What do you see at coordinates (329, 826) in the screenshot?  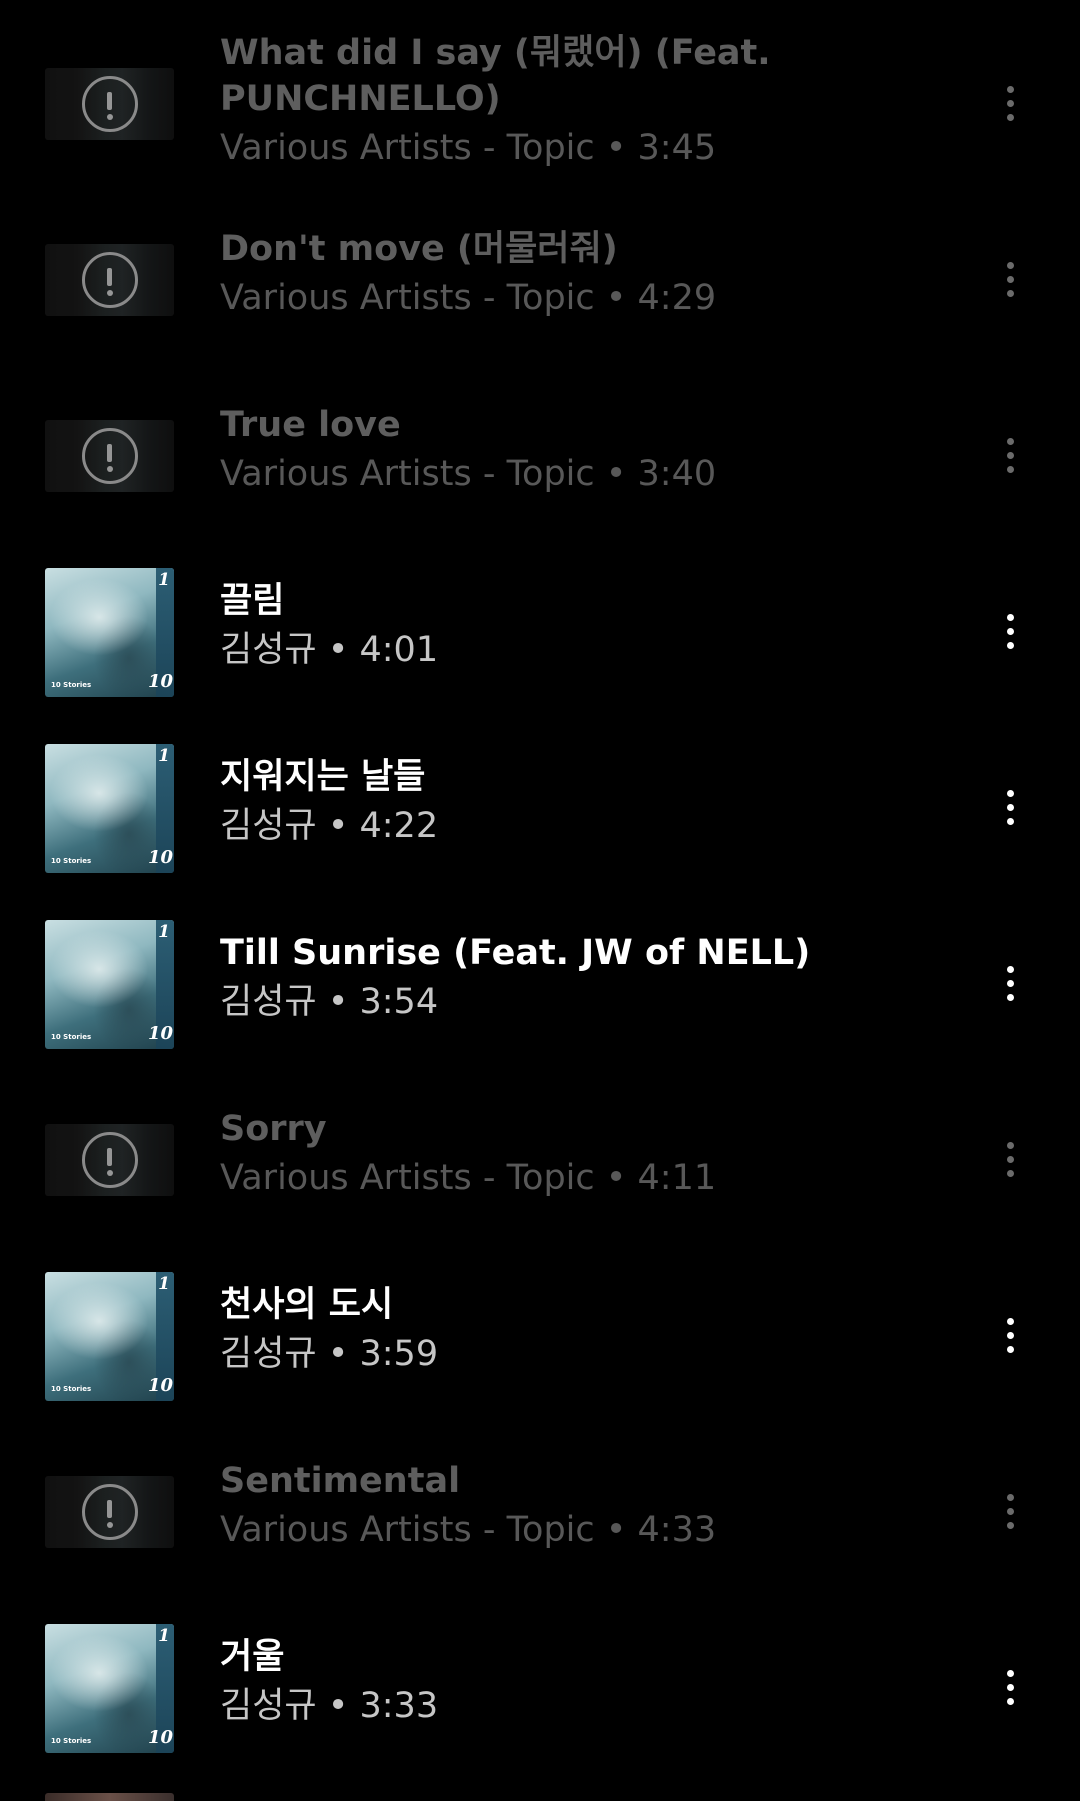 I see `track-subtitle: 김성규 • 4:22` at bounding box center [329, 826].